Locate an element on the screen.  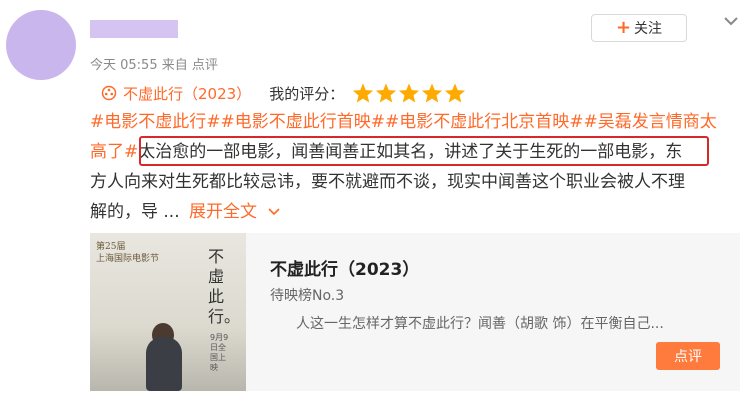
movie-rating-row: 不虚此行（2023） 我的评分： is located at coordinates (284, 93).